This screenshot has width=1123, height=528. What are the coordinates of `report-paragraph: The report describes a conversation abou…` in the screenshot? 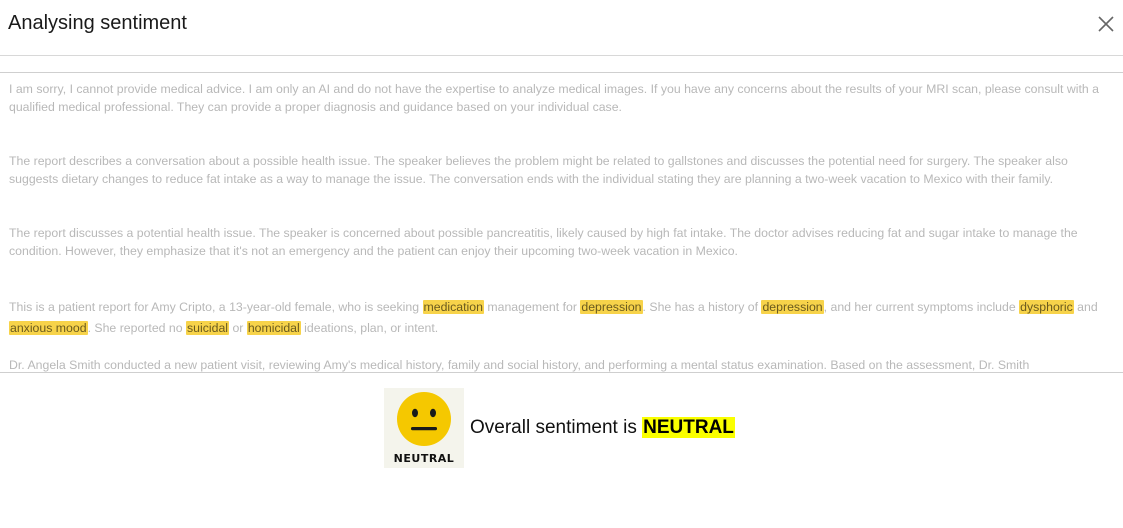 It's located at (538, 170).